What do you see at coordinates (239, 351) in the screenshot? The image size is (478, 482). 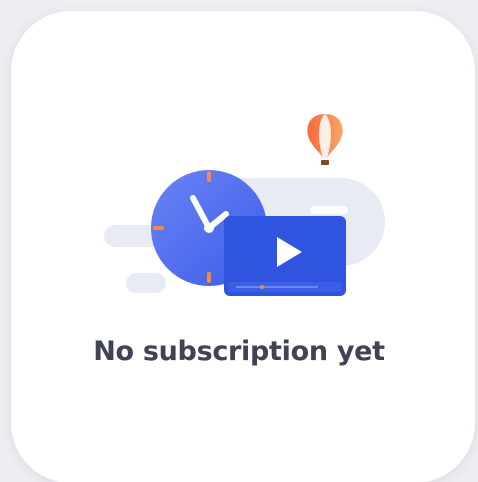 I see `empty-state-title: No subscription yet` at bounding box center [239, 351].